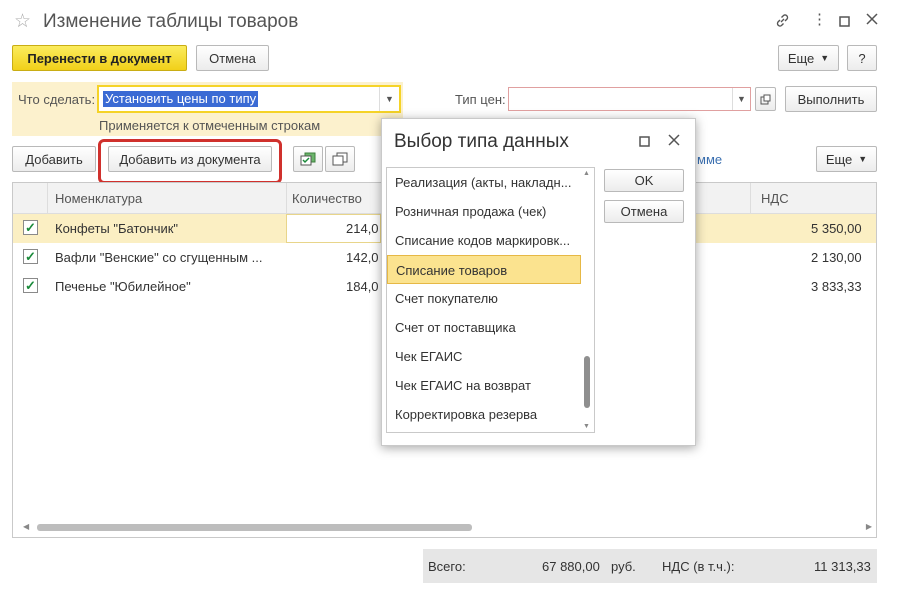 The image size is (897, 593). What do you see at coordinates (782, 22) in the screenshot?
I see `link-icon` at bounding box center [782, 22].